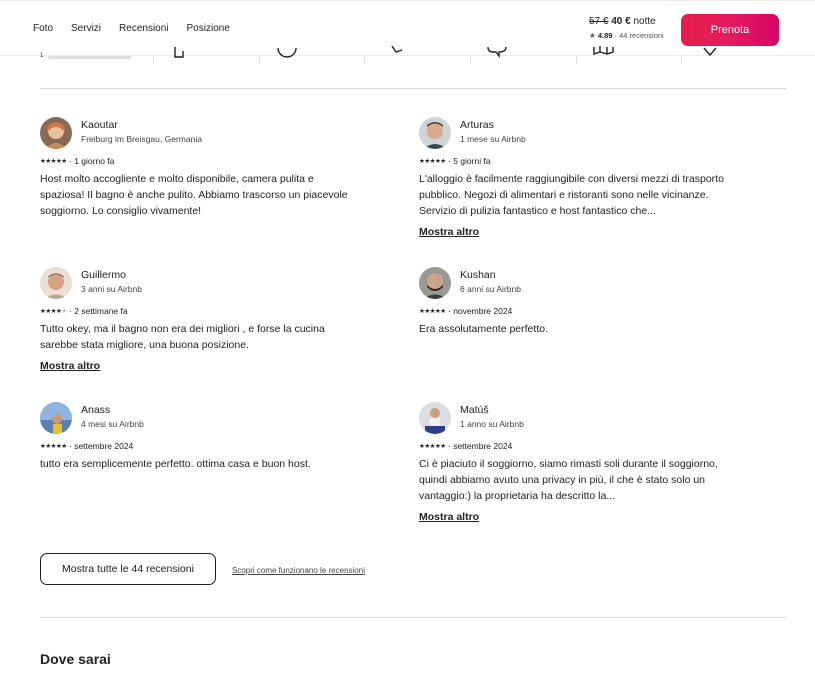 This screenshot has width=815, height=674. Describe the element at coordinates (592, 35) in the screenshot. I see `star-icon: ★` at that location.